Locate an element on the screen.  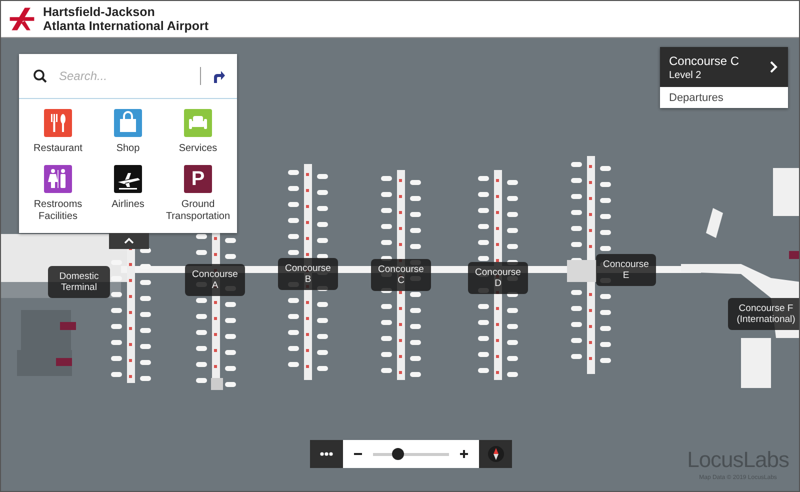
airport-name: Atlanta International Airport is located at coordinates (126, 26).